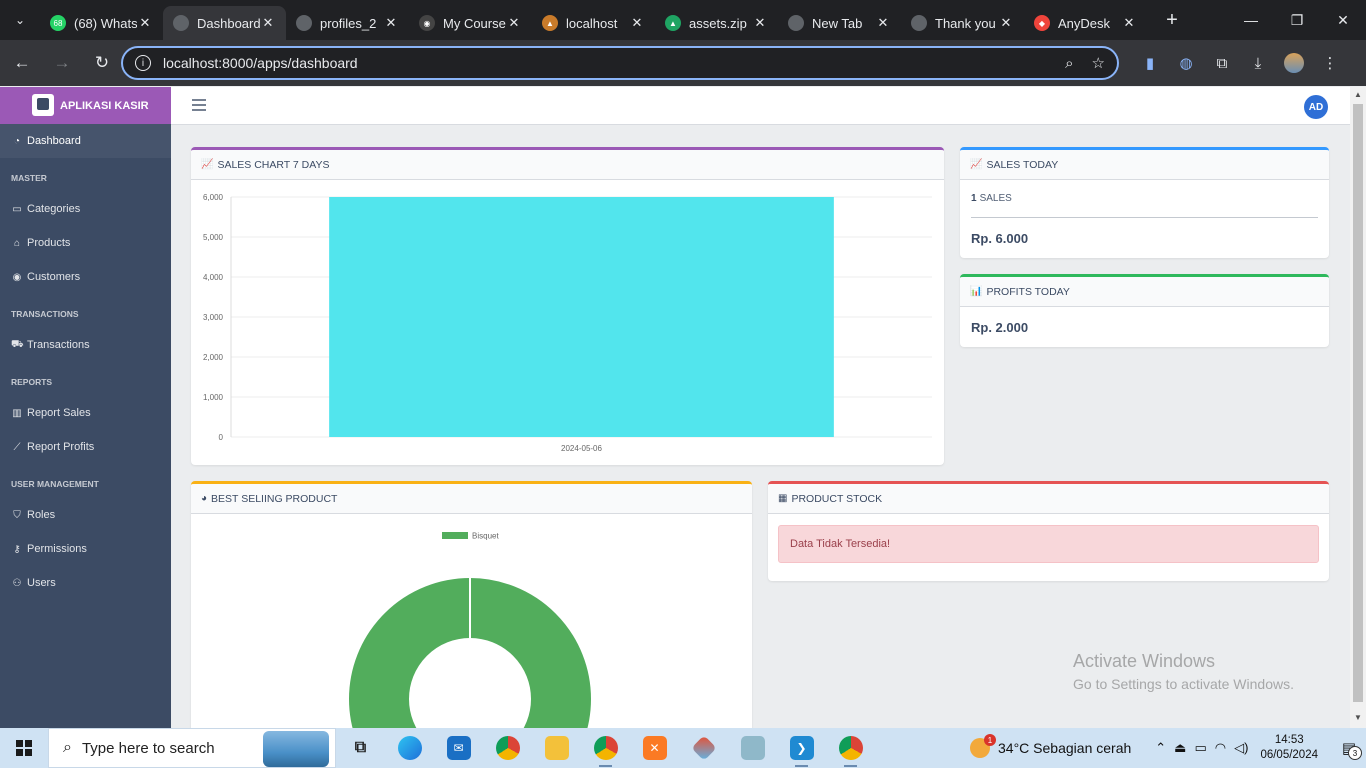 This screenshot has width=1366, height=768. I want to click on card-header: 📊 PROFITS TODAY, so click(1144, 292).